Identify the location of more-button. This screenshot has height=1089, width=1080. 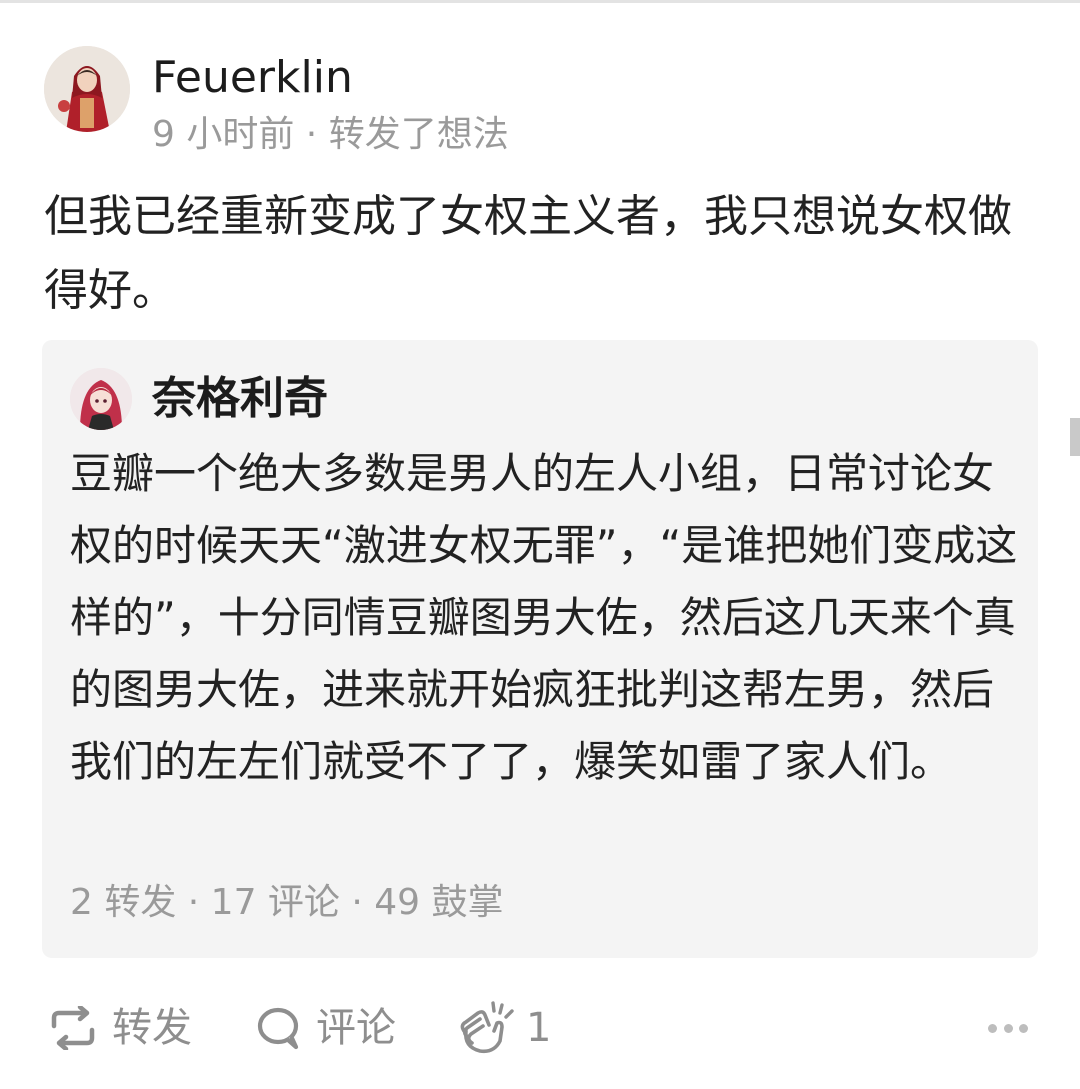
(1008, 1028).